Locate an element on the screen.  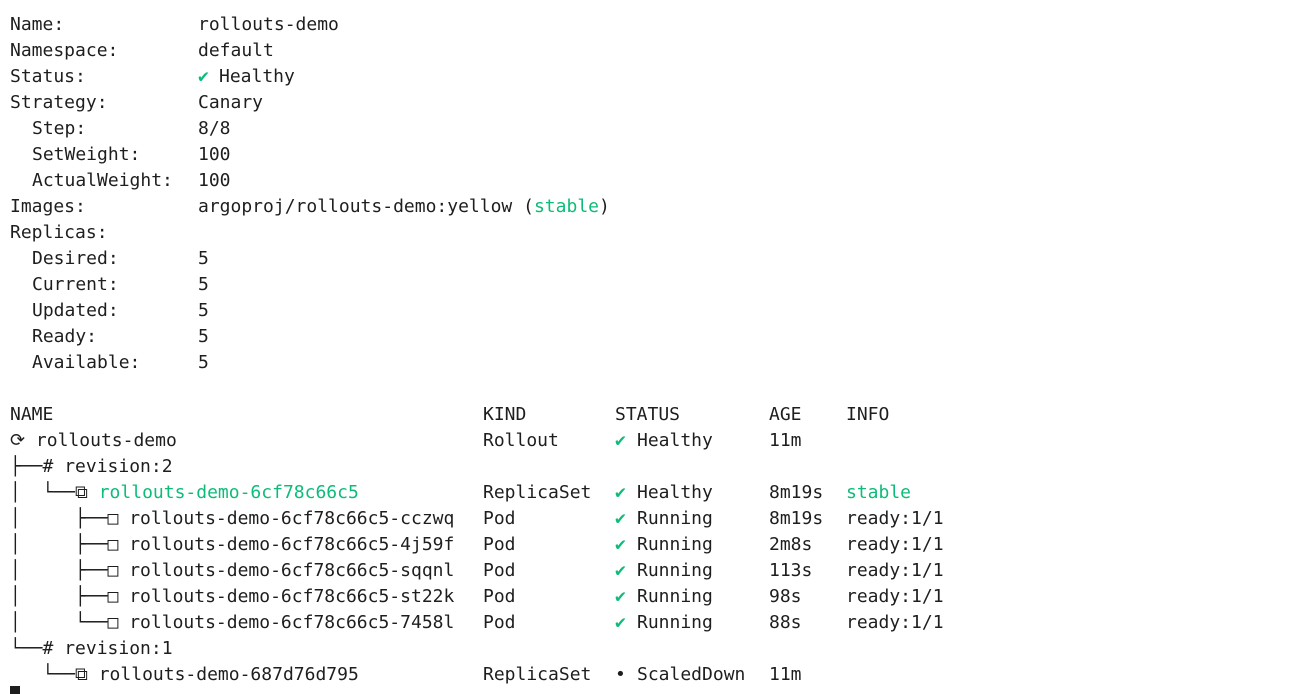
ready-label: Ready: is located at coordinates (65, 336).